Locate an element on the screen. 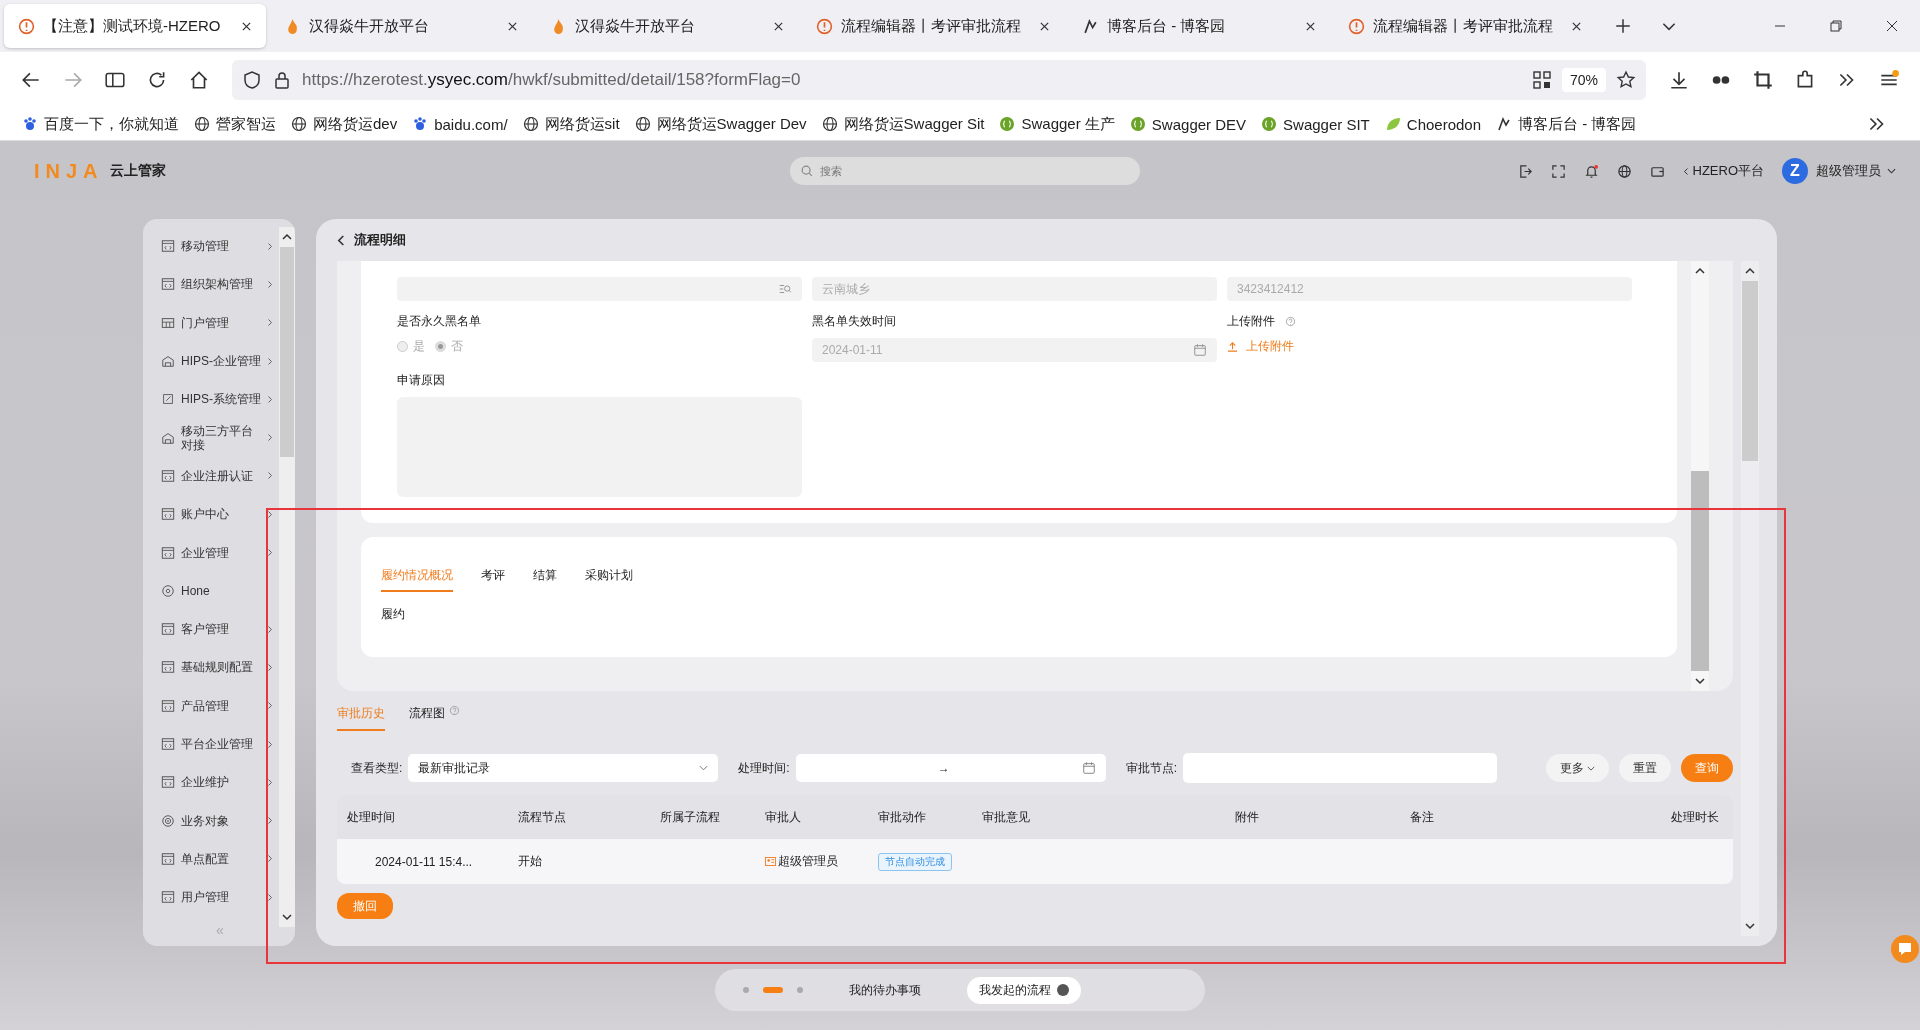 The image size is (1920, 1030). menu-item: 用户管理 is located at coordinates (220, 897).